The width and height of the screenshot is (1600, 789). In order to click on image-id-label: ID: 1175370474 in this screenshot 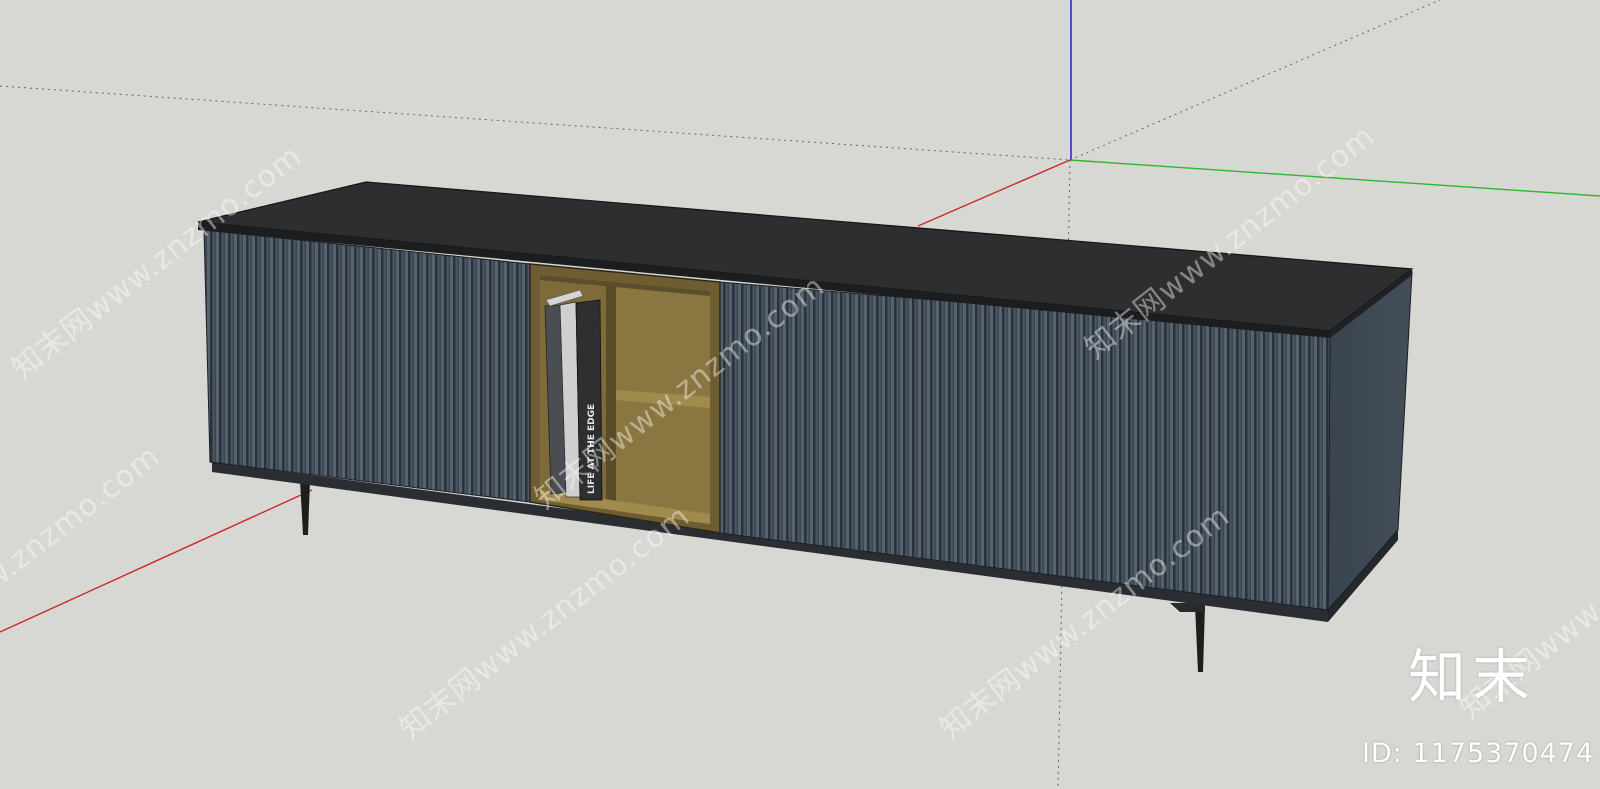, I will do `click(1478, 753)`.